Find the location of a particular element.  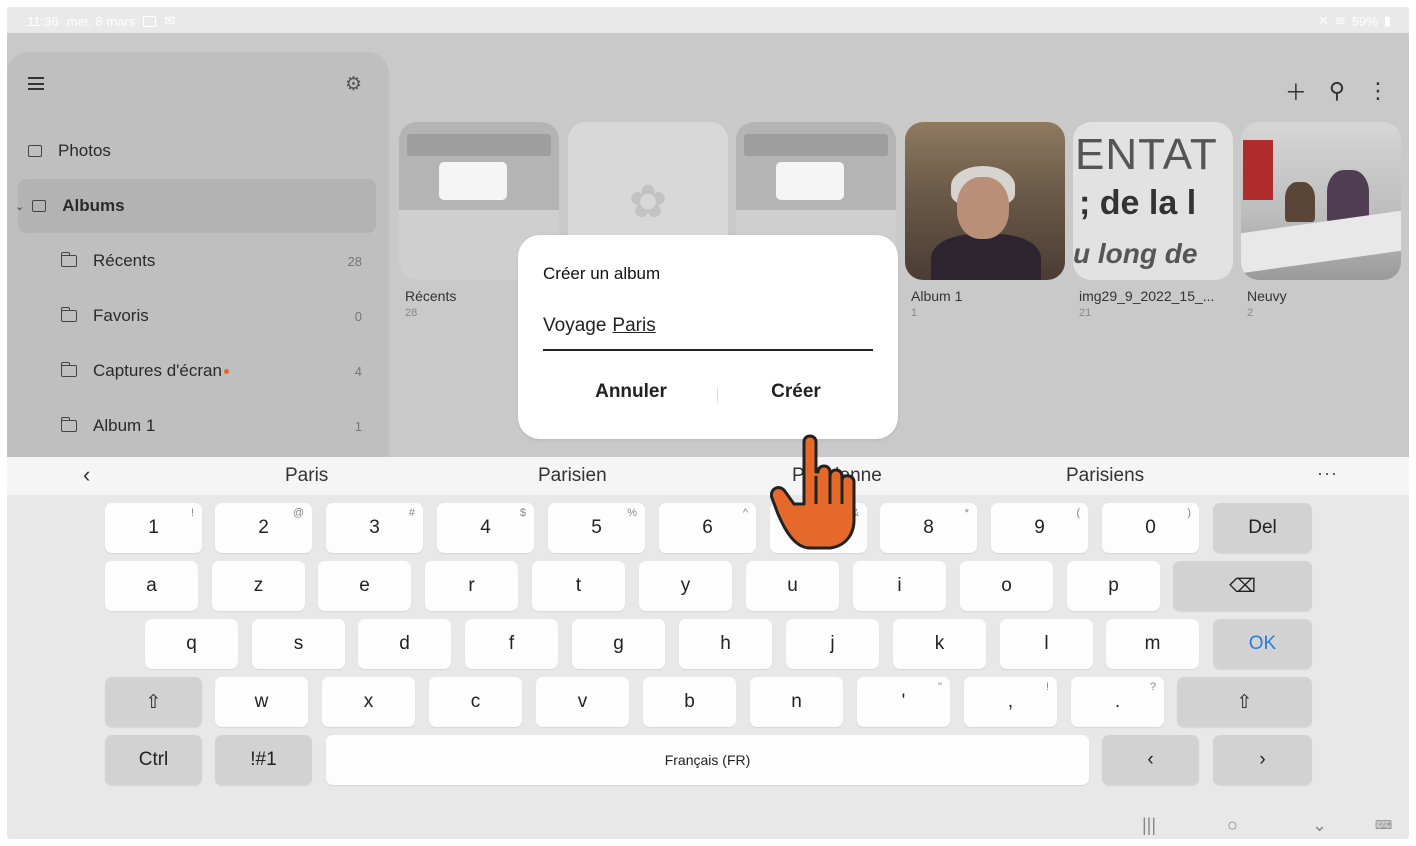

sidebar-item-label: Photos is located at coordinates (84, 150).